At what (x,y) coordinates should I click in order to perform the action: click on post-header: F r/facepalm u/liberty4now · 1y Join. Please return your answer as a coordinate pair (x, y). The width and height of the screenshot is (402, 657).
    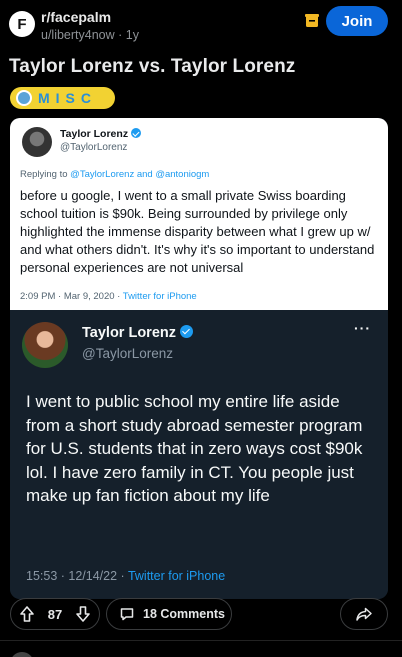
    Looking at the image, I should click on (201, 25).